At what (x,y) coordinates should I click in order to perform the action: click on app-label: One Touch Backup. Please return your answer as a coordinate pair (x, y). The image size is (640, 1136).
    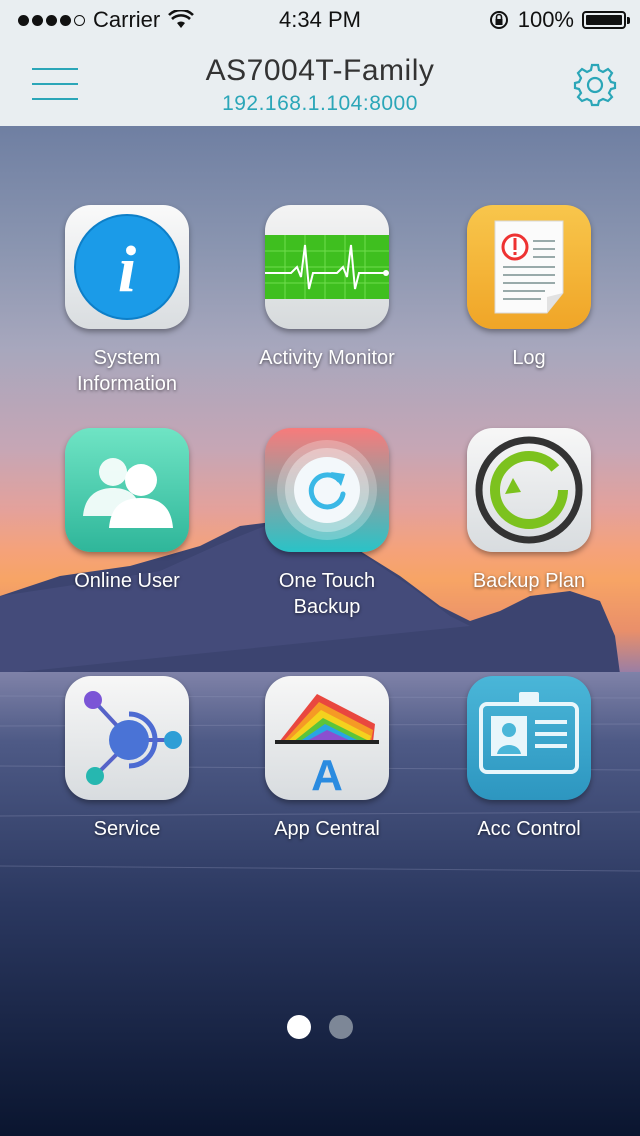
    Looking at the image, I should click on (327, 594).